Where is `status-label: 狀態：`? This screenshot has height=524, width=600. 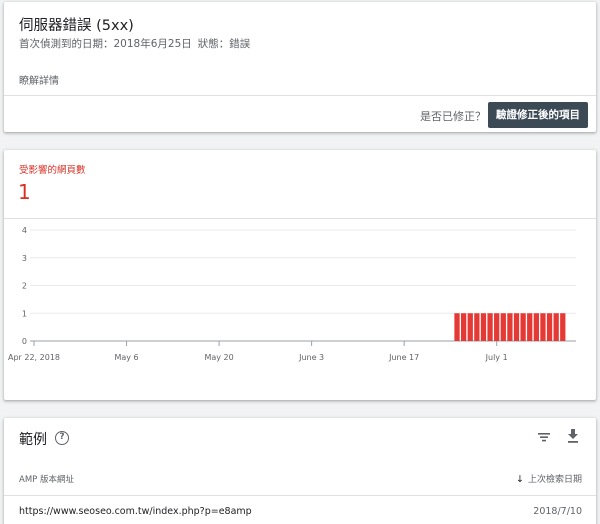 status-label: 狀態： is located at coordinates (213, 44).